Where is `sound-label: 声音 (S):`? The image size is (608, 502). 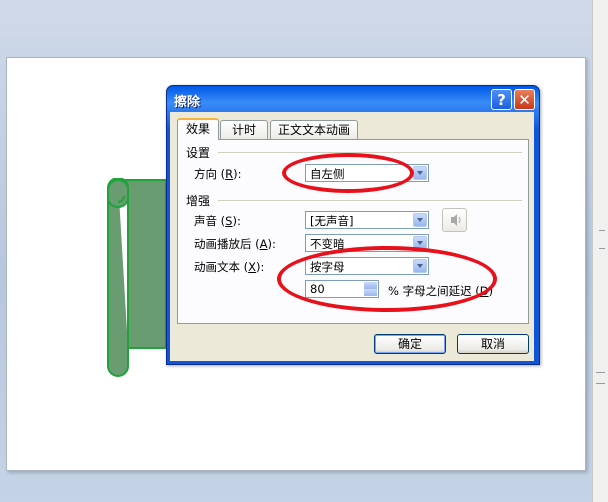 sound-label: 声音 (S): is located at coordinates (217, 221).